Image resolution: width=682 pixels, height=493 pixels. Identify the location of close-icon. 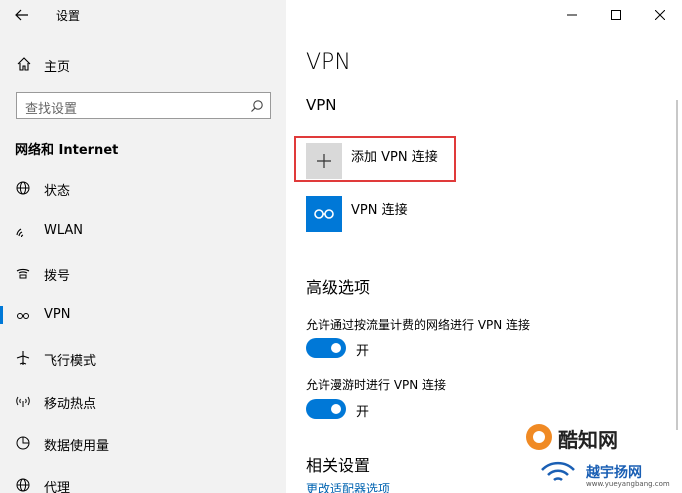
(660, 15).